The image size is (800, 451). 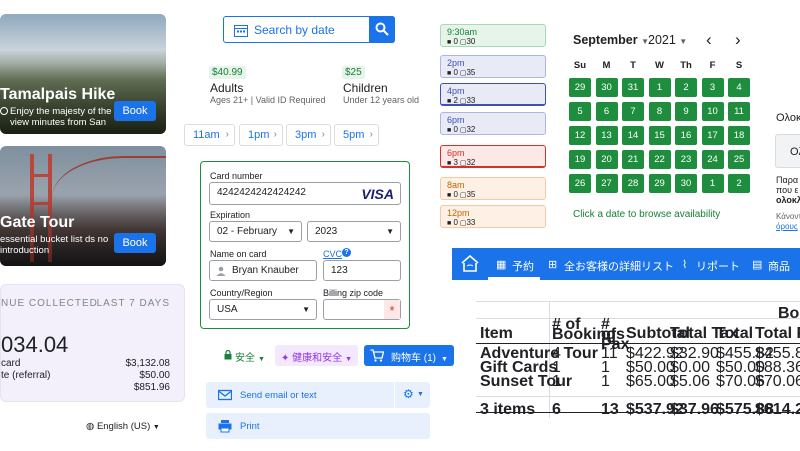 What do you see at coordinates (659, 111) in the screenshot?
I see `calendar-day: 8` at bounding box center [659, 111].